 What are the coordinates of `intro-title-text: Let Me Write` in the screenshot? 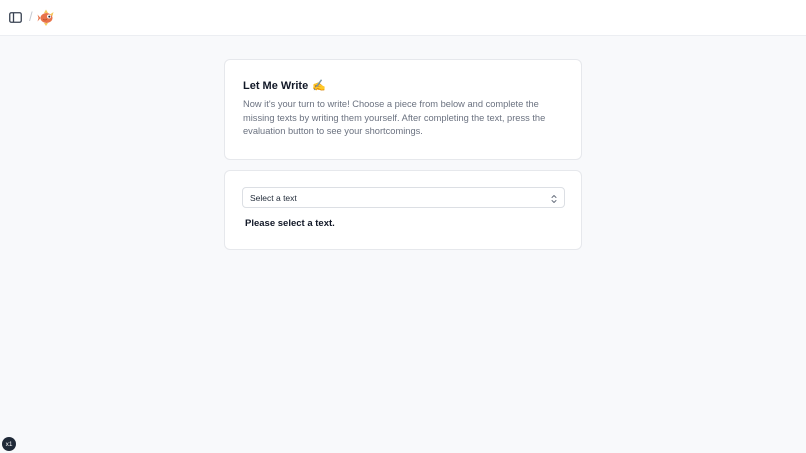 It's located at (276, 85).